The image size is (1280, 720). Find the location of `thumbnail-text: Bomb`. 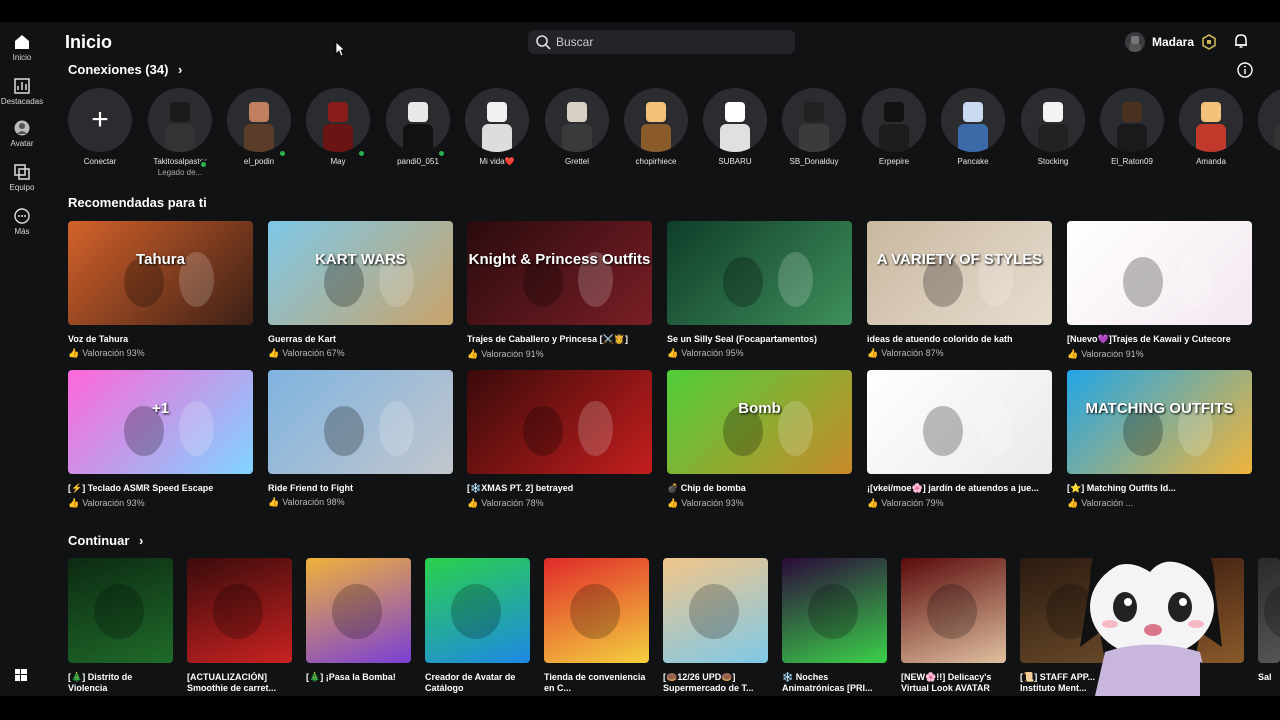

thumbnail-text: Bomb is located at coordinates (759, 408).